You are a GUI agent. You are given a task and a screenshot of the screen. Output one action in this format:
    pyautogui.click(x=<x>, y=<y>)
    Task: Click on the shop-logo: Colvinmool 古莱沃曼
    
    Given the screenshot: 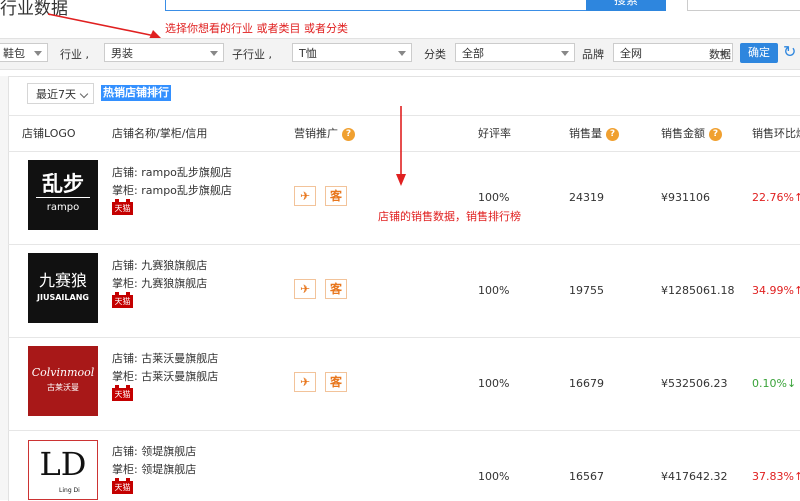 What is the action you would take?
    pyautogui.click(x=63, y=381)
    